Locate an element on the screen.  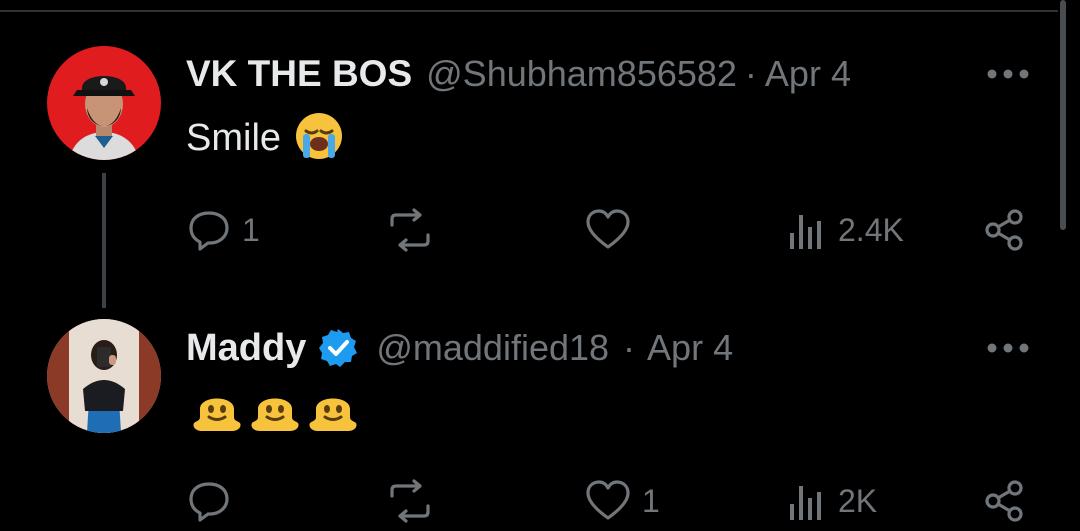
tweet-text-content: Smile is located at coordinates (234, 137).